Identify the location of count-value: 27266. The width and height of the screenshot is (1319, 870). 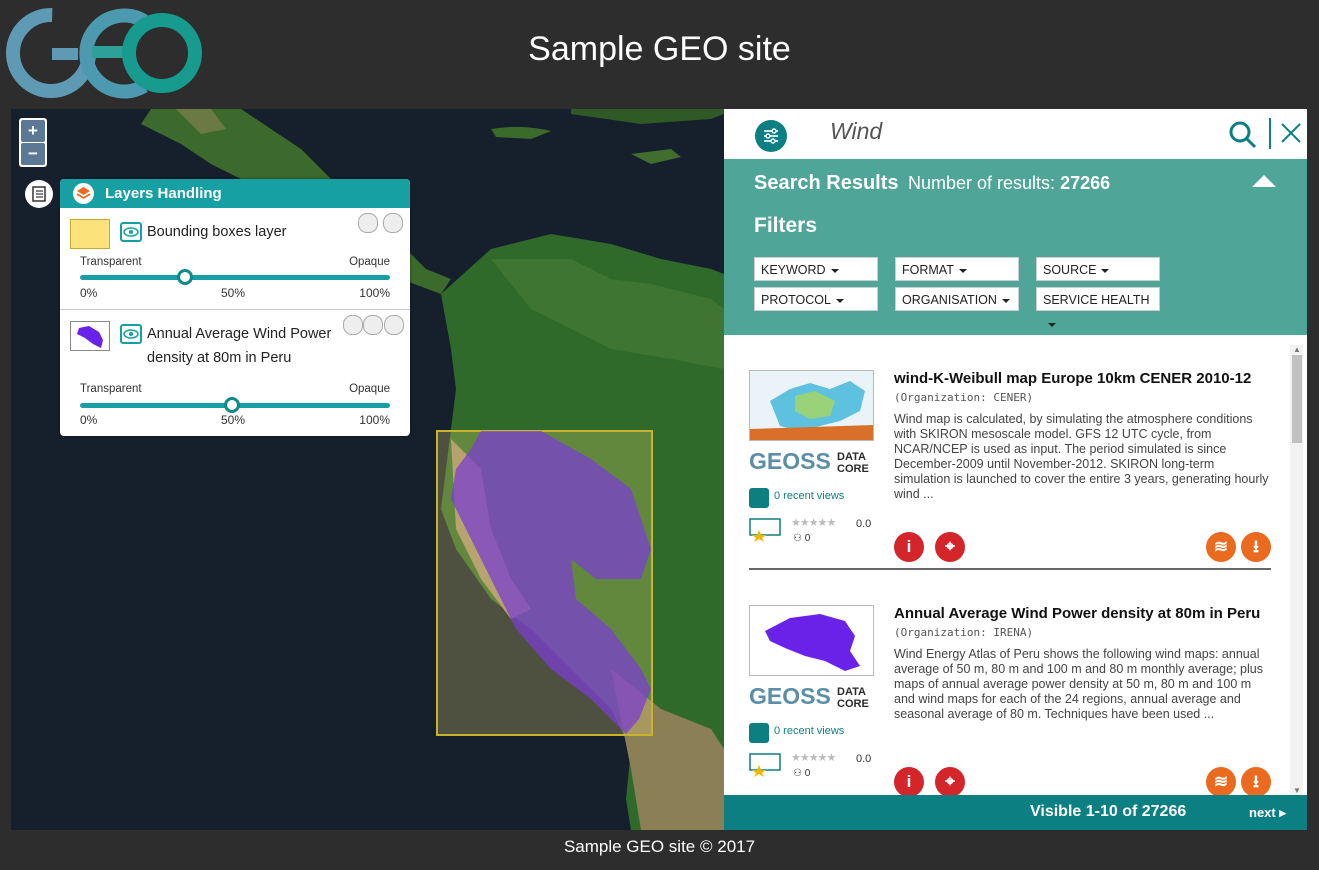
(1085, 183).